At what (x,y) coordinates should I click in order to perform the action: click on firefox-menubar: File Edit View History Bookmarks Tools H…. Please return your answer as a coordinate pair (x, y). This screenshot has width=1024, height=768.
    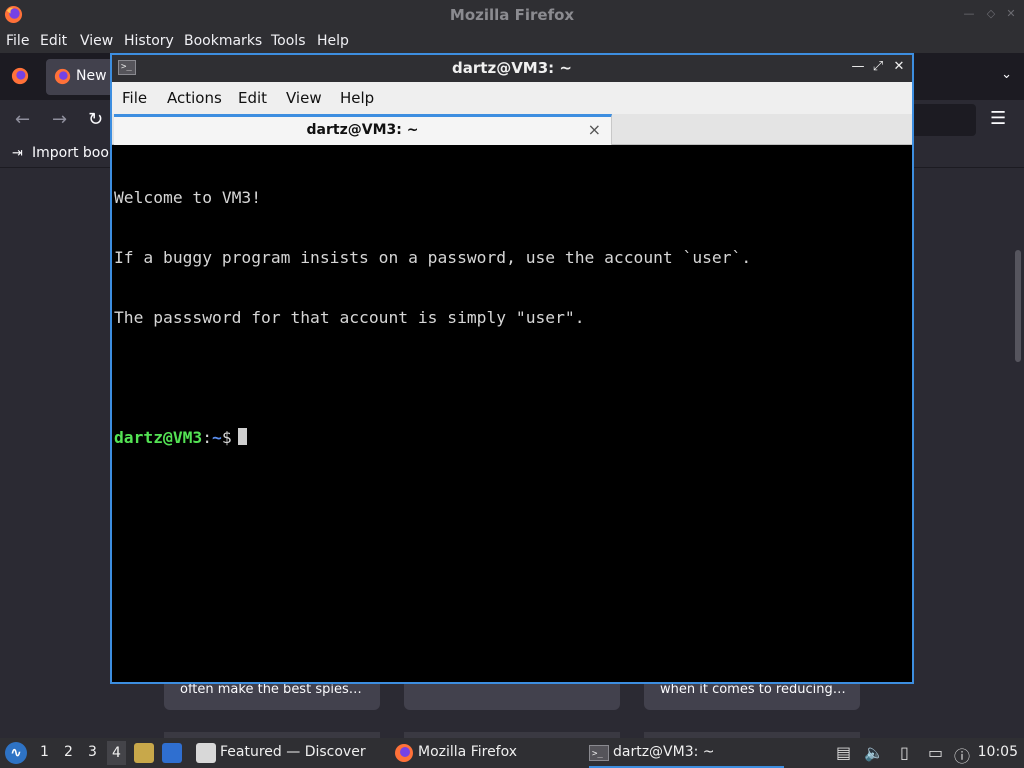
    Looking at the image, I should click on (512, 41).